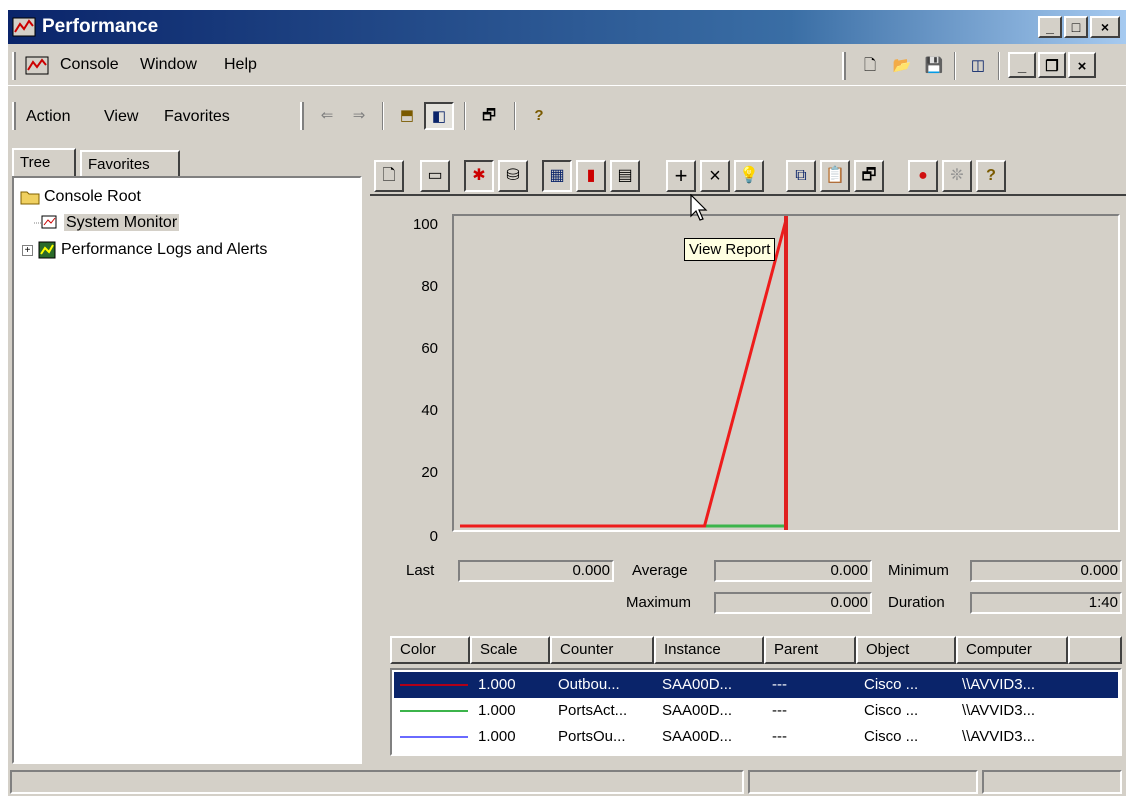  Describe the element at coordinates (30, 198) in the screenshot. I see `folder-icon` at that location.